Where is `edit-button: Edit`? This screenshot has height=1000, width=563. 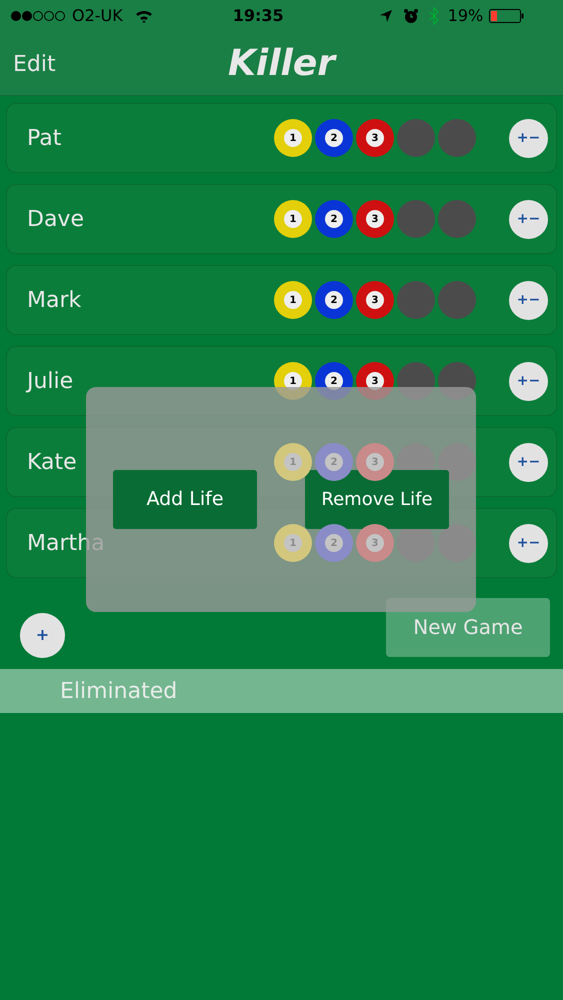
edit-button: Edit is located at coordinates (34, 64).